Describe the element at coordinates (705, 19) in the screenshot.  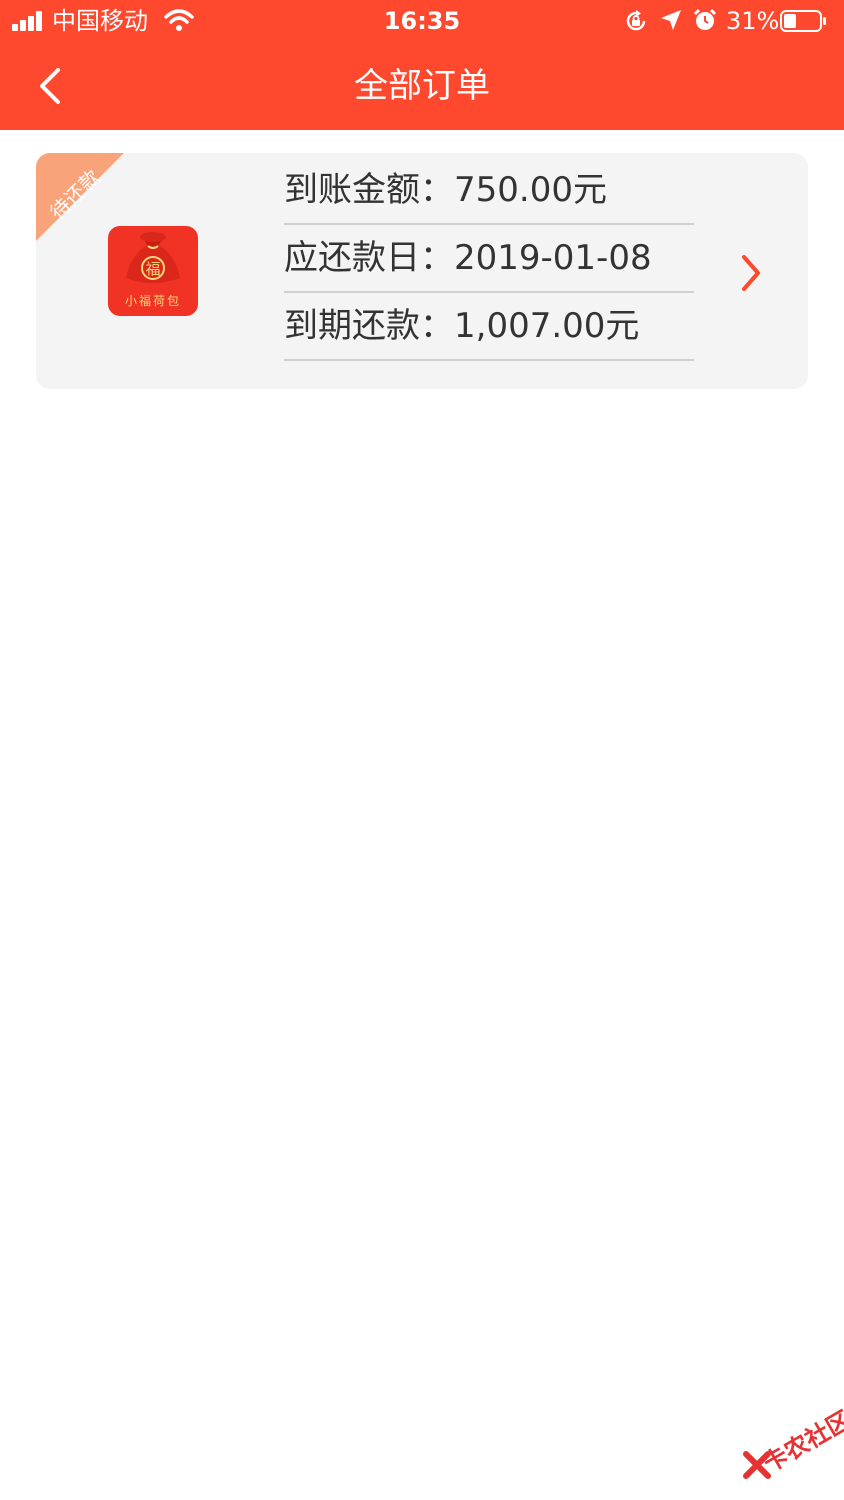
I see `alarm-icon` at that location.